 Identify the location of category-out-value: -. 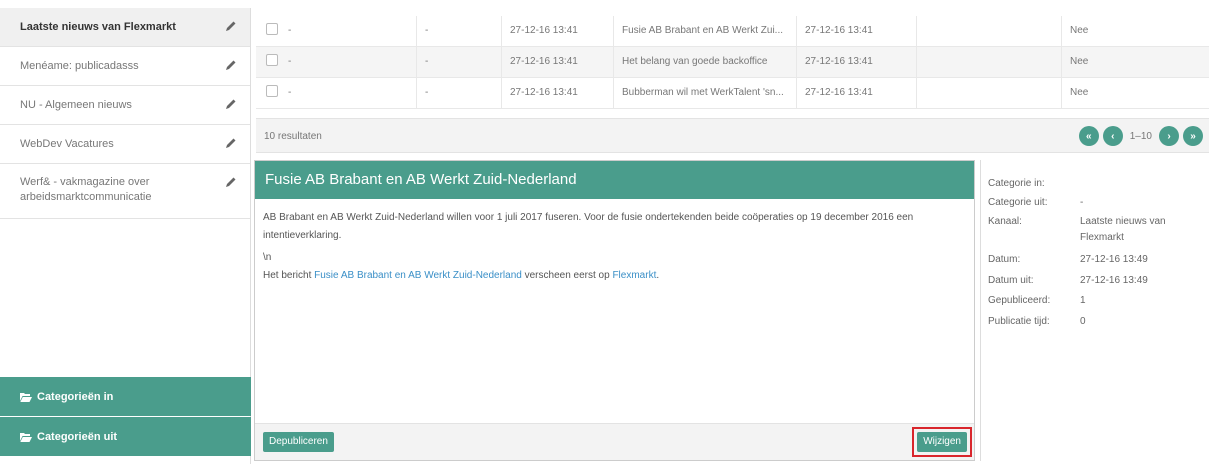
(1082, 202).